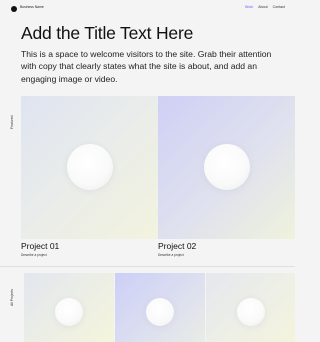 The width and height of the screenshot is (320, 342). What do you see at coordinates (147, 266) in the screenshot?
I see `section-divider` at bounding box center [147, 266].